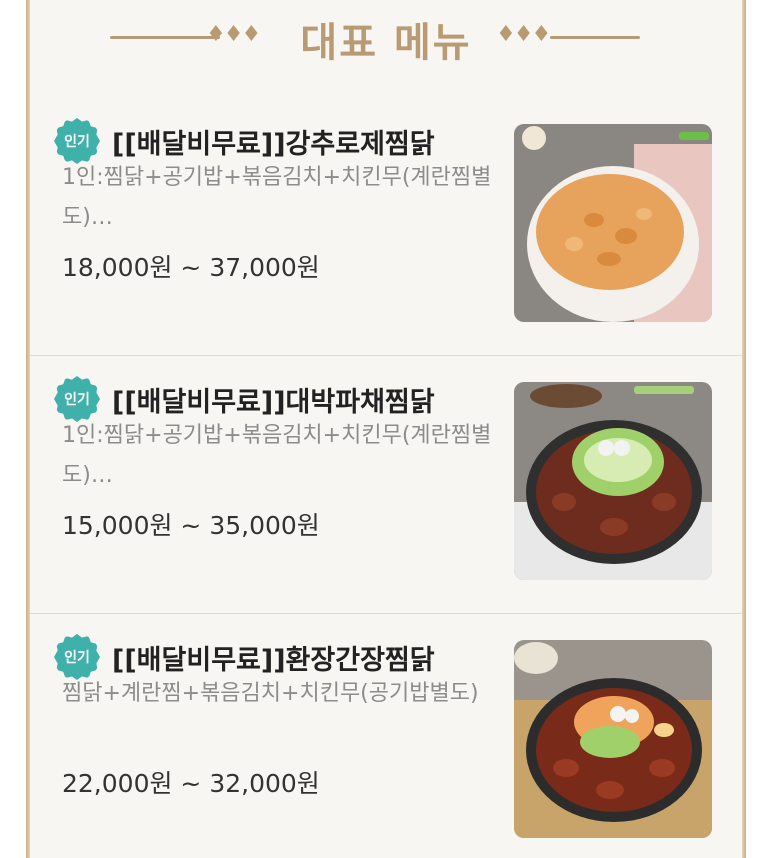 This screenshot has width=773, height=858. I want to click on menu-item-price: 18,000원 ~ 37,000원, so click(191, 267).